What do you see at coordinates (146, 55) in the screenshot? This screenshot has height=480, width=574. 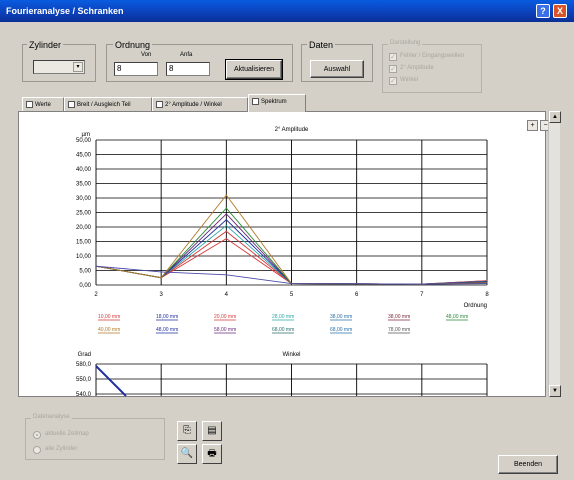 I see `von-label: Von` at bounding box center [146, 55].